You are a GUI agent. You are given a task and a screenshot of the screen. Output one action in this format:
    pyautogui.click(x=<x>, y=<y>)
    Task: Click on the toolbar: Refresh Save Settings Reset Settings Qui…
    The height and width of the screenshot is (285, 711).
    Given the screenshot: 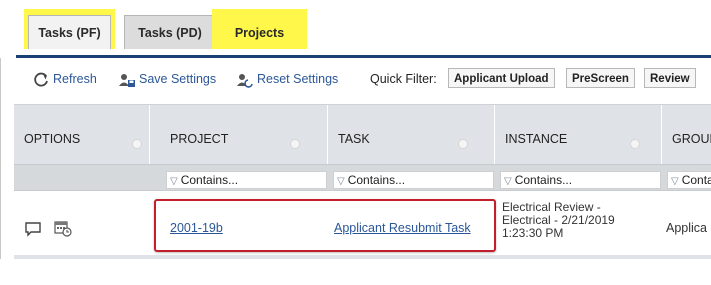 What is the action you would take?
    pyautogui.click(x=355, y=79)
    